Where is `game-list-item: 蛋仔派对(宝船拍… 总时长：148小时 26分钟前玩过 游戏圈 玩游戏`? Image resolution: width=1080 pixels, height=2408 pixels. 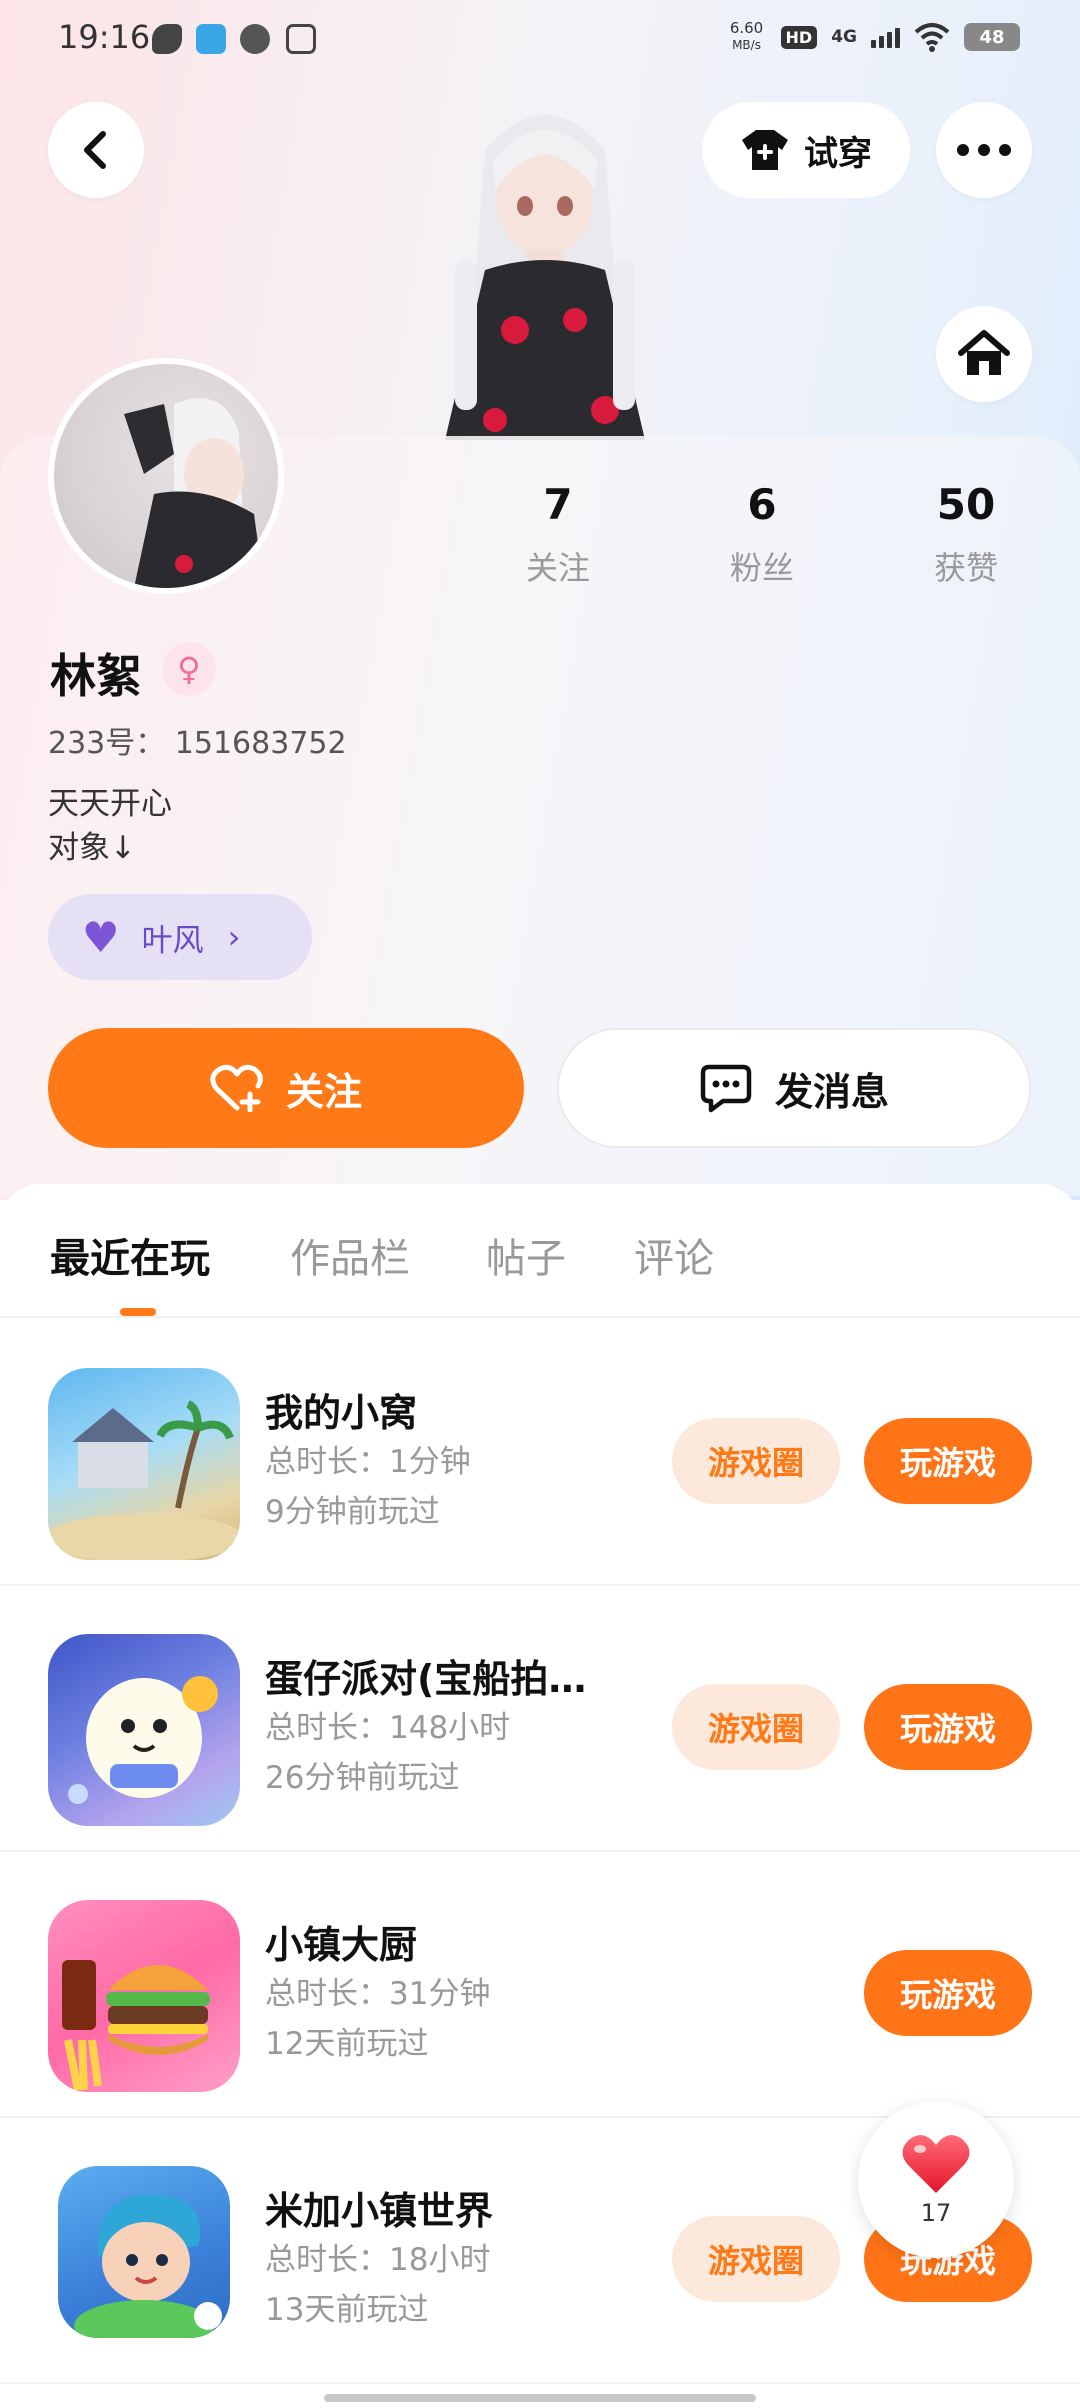 game-list-item: 蛋仔派对(宝船拍… 总时长：148小时 26分钟前玩过 游戏圈 玩游戏 is located at coordinates (540, 1719).